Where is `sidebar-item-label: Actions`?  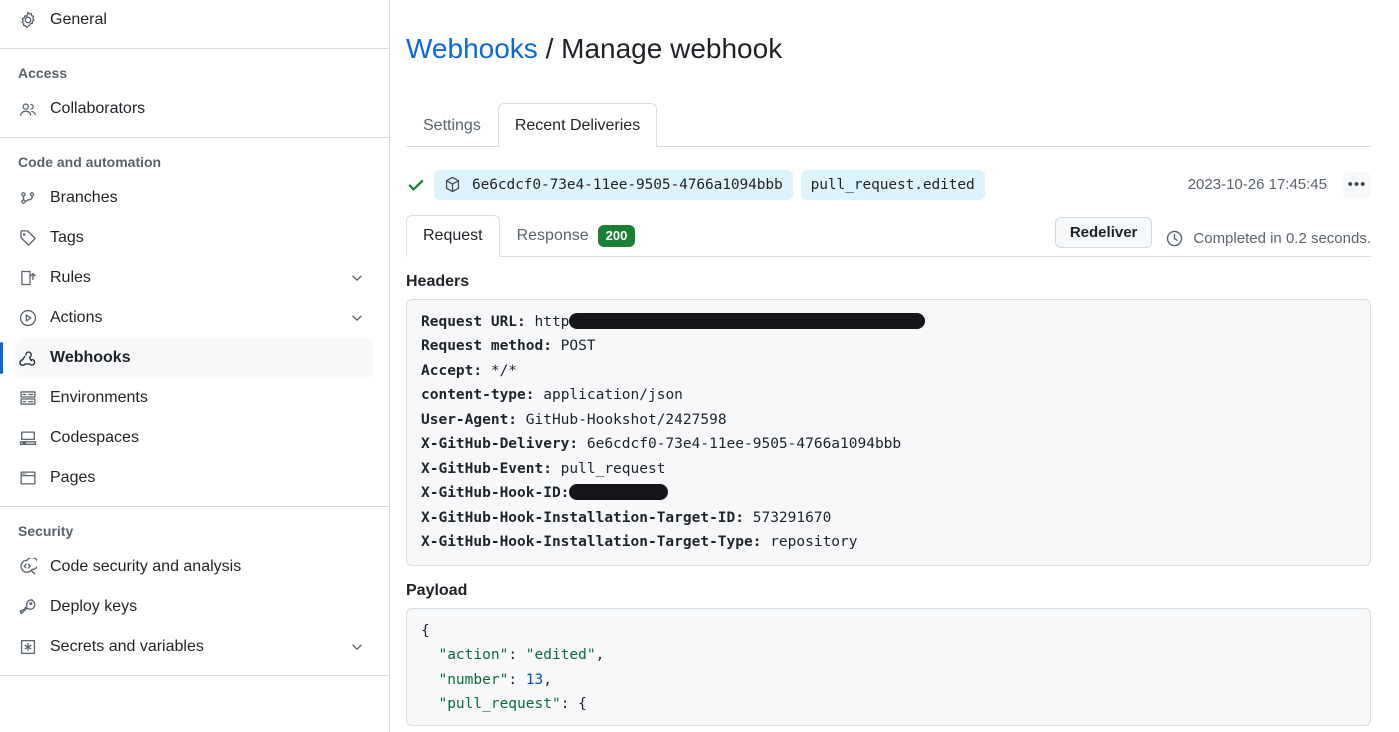 sidebar-item-label: Actions is located at coordinates (76, 317).